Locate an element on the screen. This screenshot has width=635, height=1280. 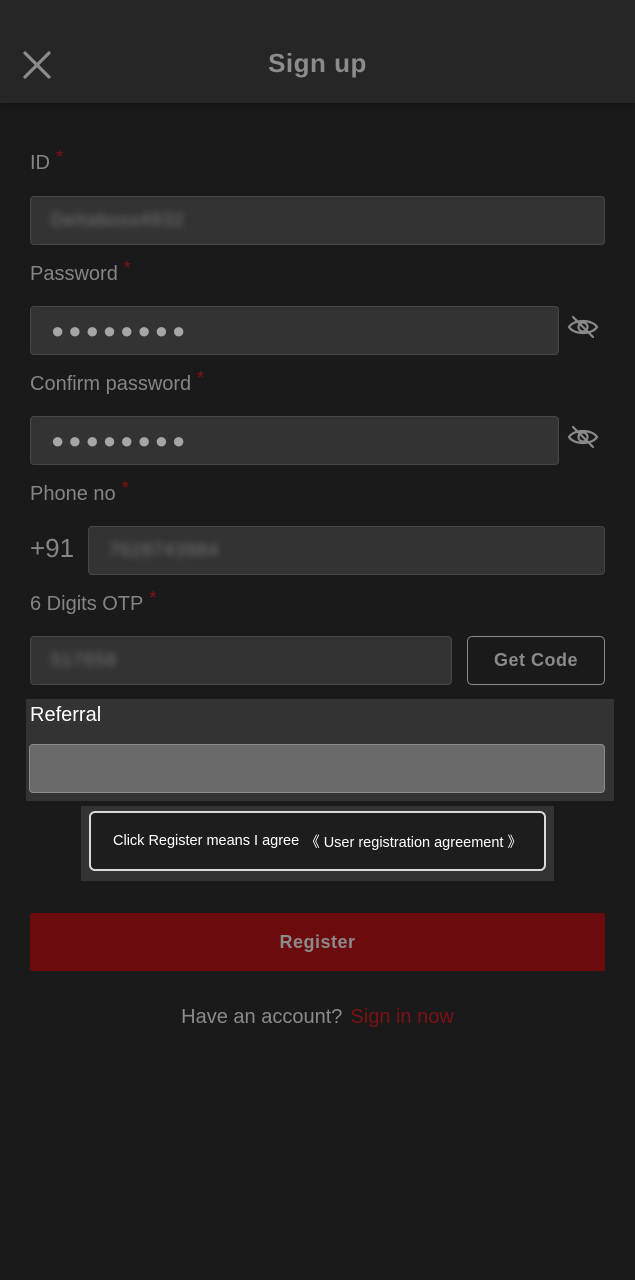
confirm-password-value: ●●●●●●●● is located at coordinates (120, 440).